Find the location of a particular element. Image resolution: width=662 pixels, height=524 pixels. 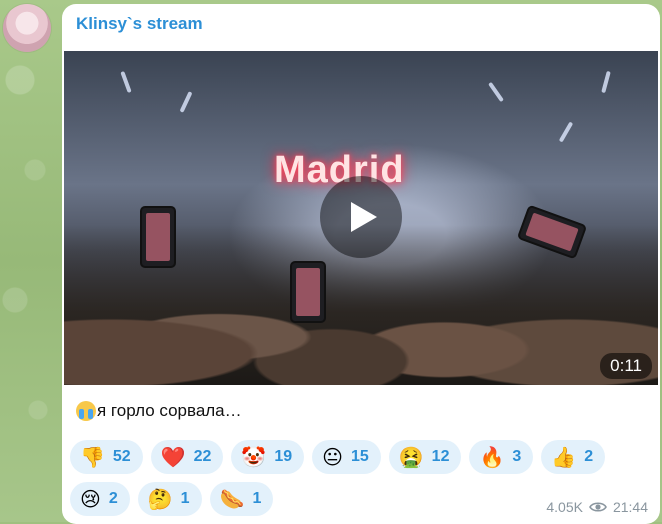

reaction-count: 52 is located at coordinates (121, 456).